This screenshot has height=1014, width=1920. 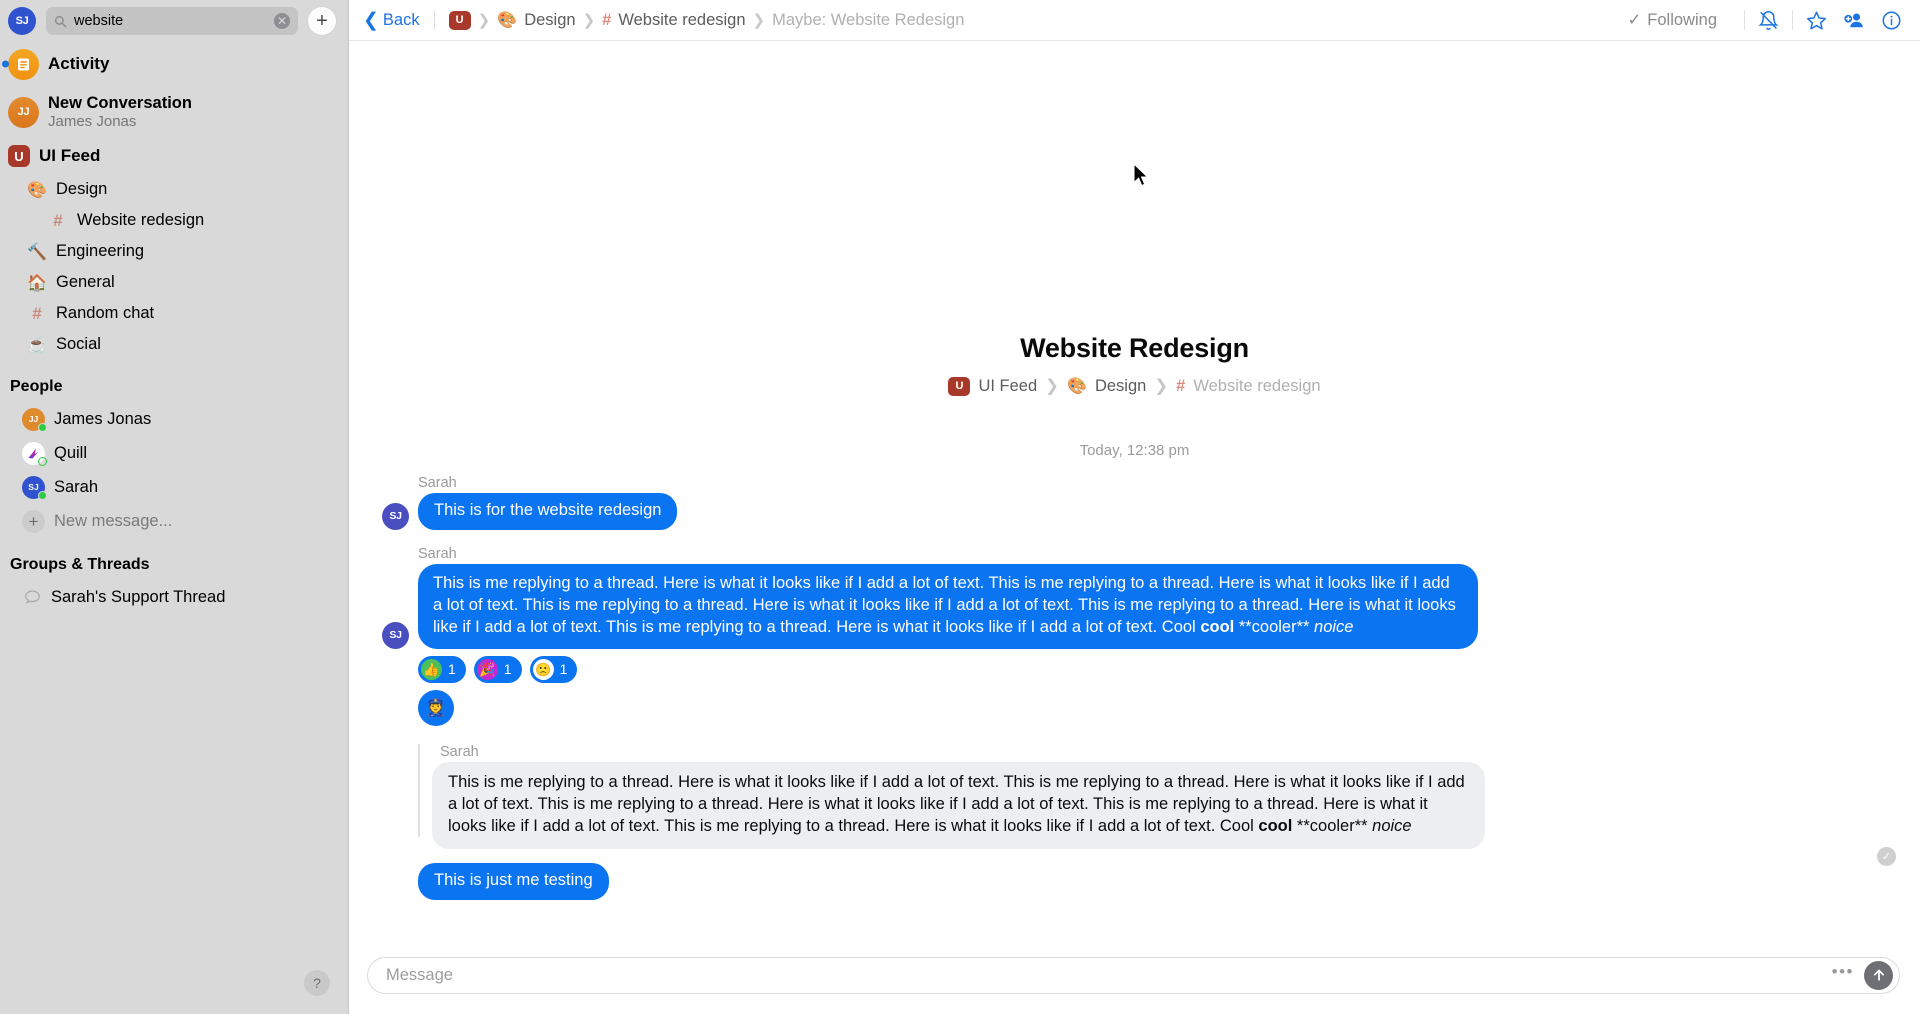 What do you see at coordinates (141, 220) in the screenshot?
I see `sidebar-item-label: Website redesign` at bounding box center [141, 220].